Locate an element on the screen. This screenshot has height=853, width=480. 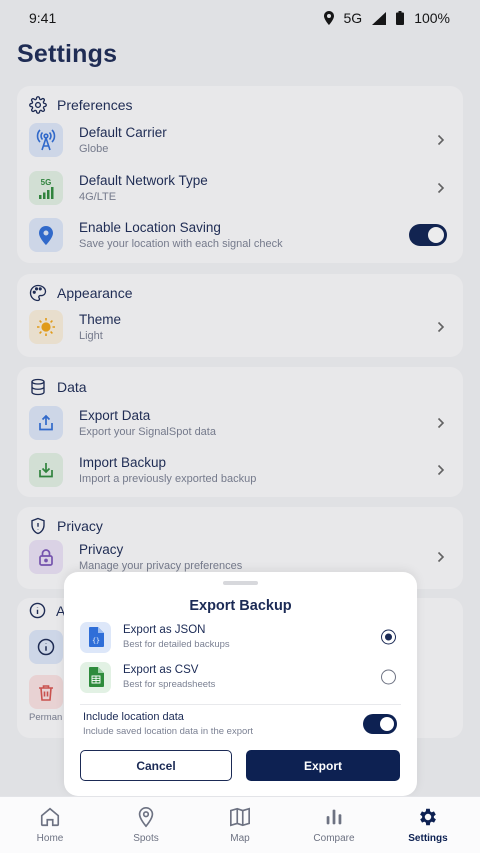
json-radio-selected is located at coordinates (388, 637).